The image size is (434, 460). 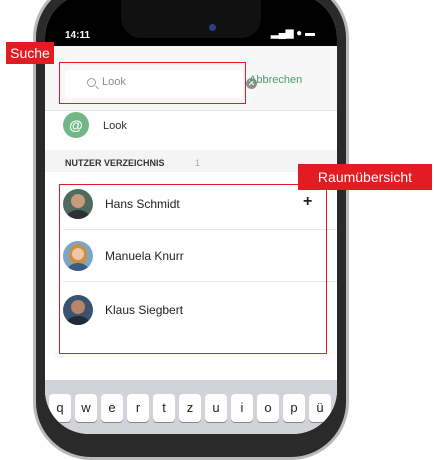 What do you see at coordinates (30, 53) in the screenshot?
I see `search-annotation-label: Suche` at bounding box center [30, 53].